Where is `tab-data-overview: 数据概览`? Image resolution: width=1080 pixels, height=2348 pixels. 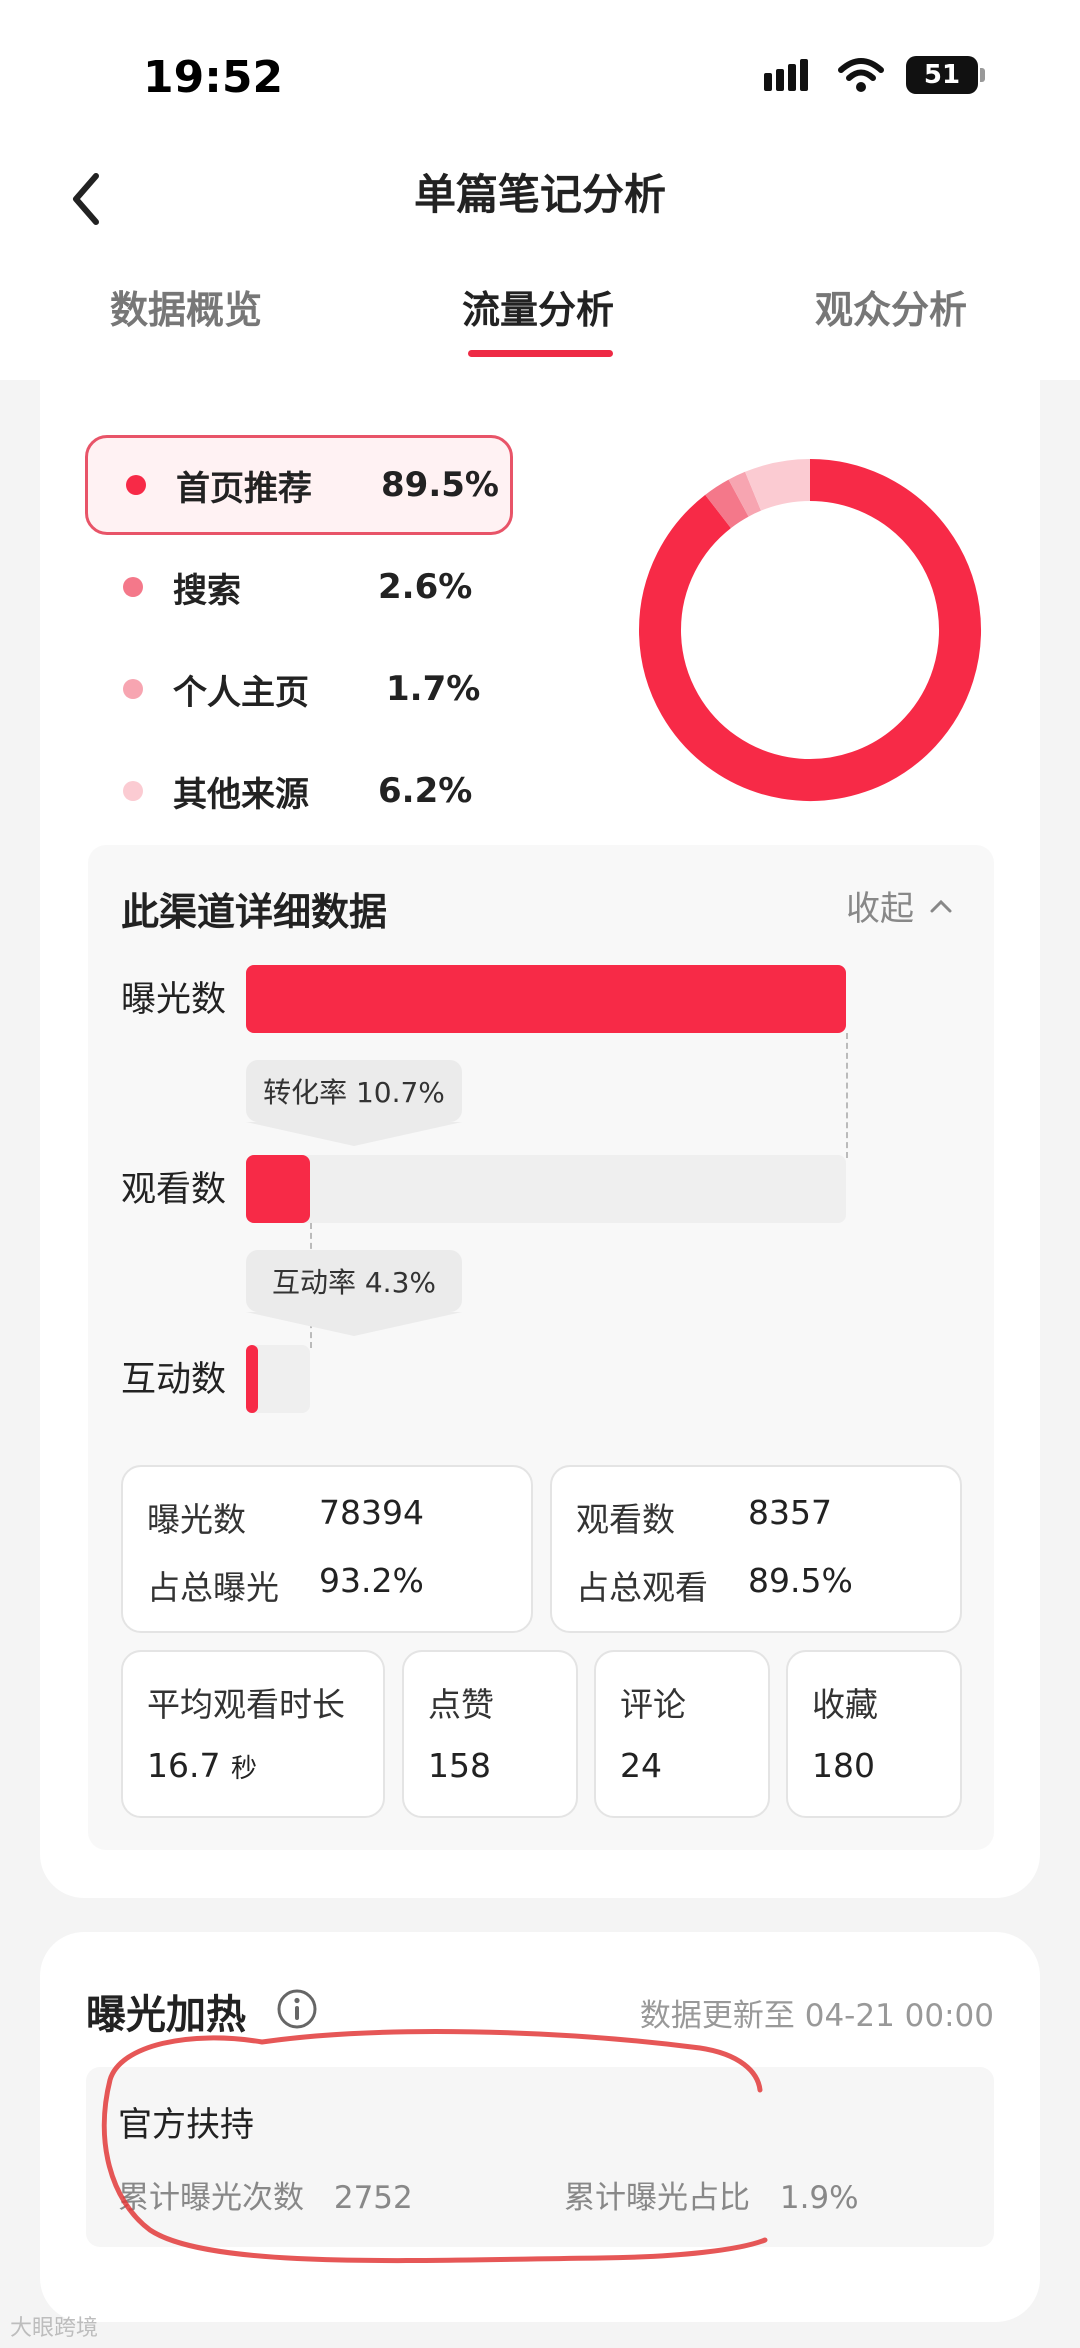 tab-data-overview: 数据概览 is located at coordinates (186, 310).